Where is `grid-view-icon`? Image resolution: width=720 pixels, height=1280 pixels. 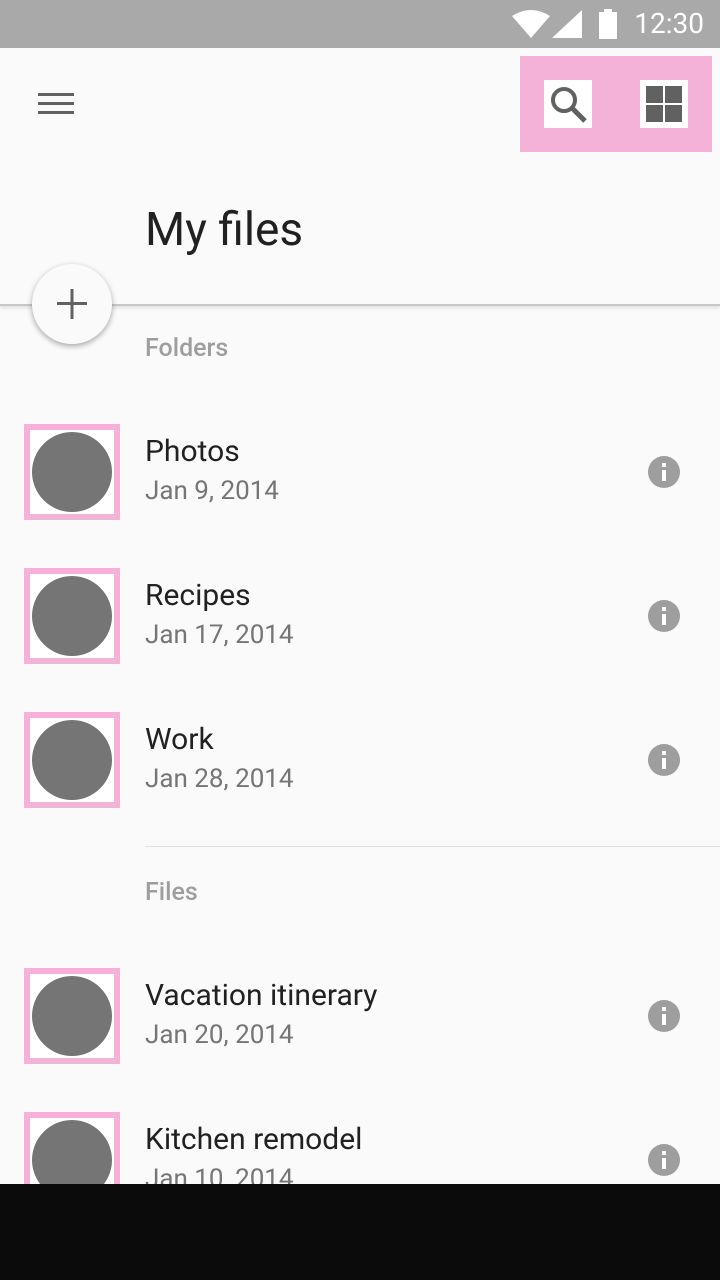
grid-view-icon is located at coordinates (664, 104).